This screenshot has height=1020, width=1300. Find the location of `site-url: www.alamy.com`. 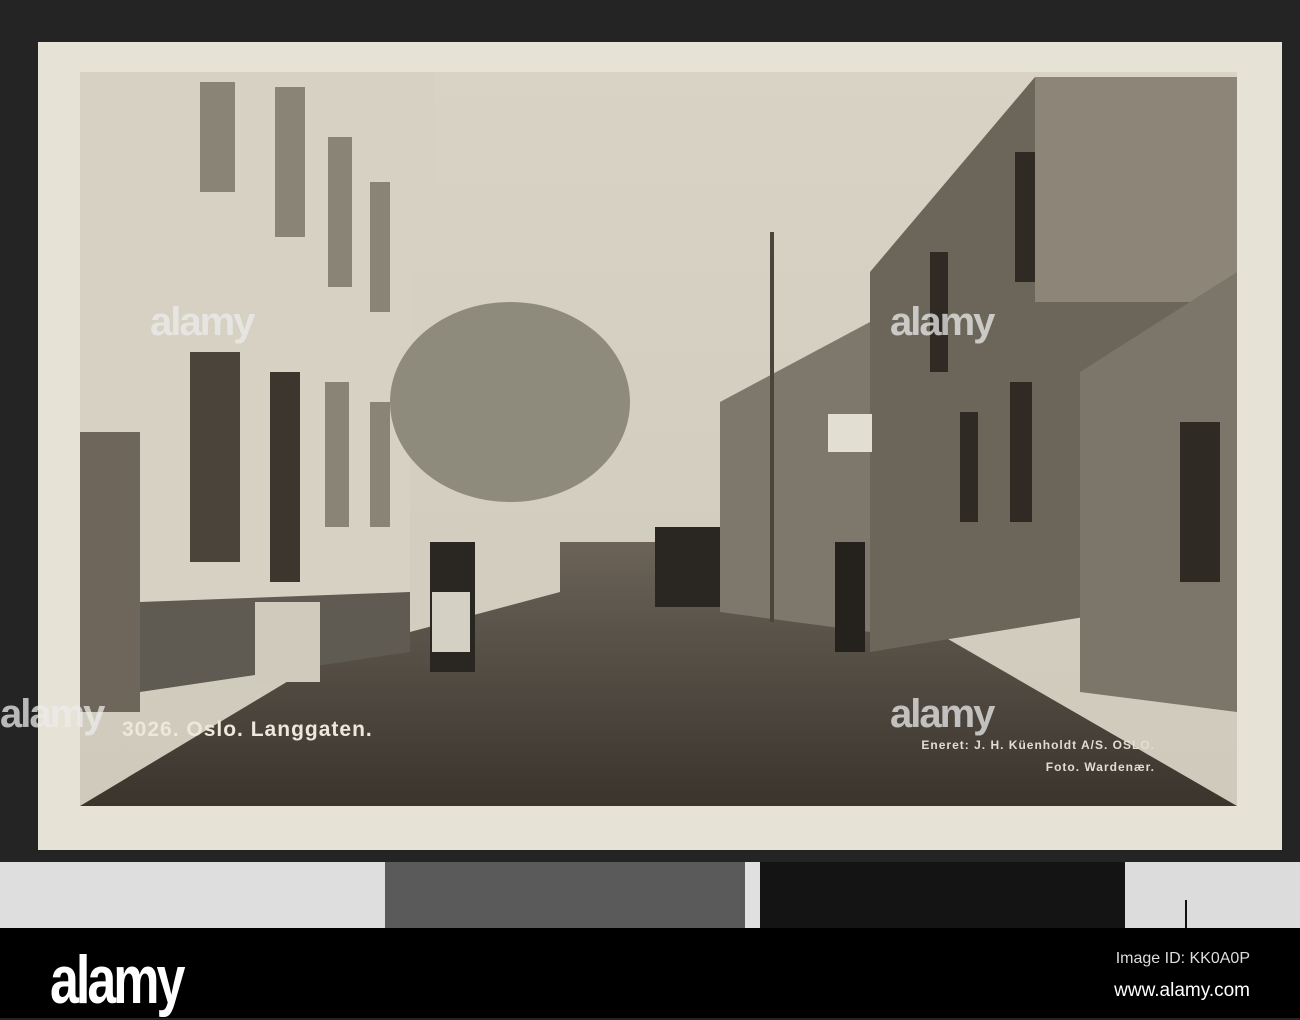

site-url: www.alamy.com is located at coordinates (1182, 991).